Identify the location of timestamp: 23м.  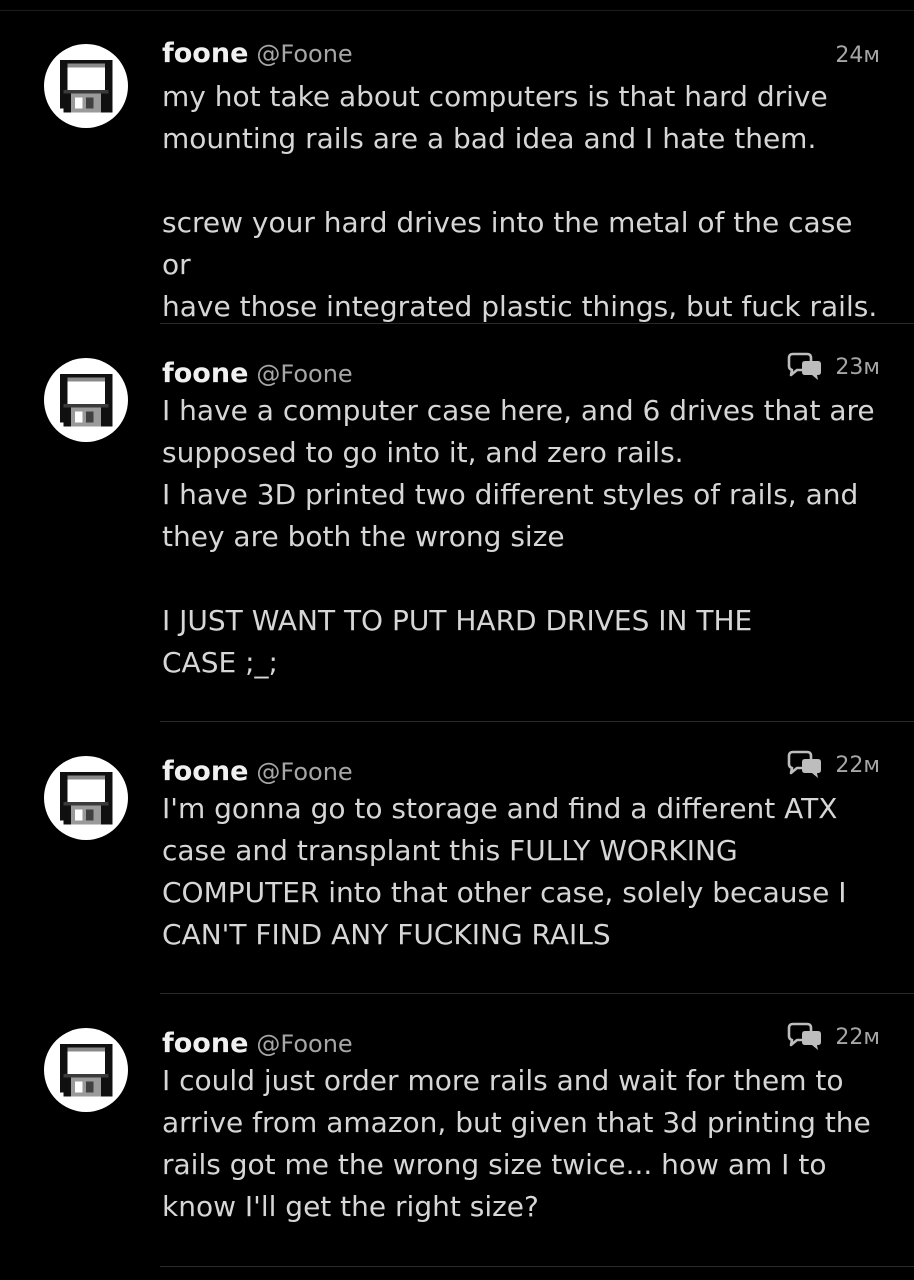
(857, 367).